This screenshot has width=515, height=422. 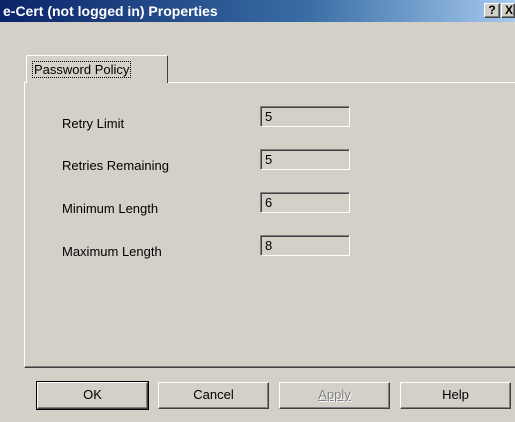 What do you see at coordinates (93, 123) in the screenshot?
I see `retry-limit-label: Retry Limit` at bounding box center [93, 123].